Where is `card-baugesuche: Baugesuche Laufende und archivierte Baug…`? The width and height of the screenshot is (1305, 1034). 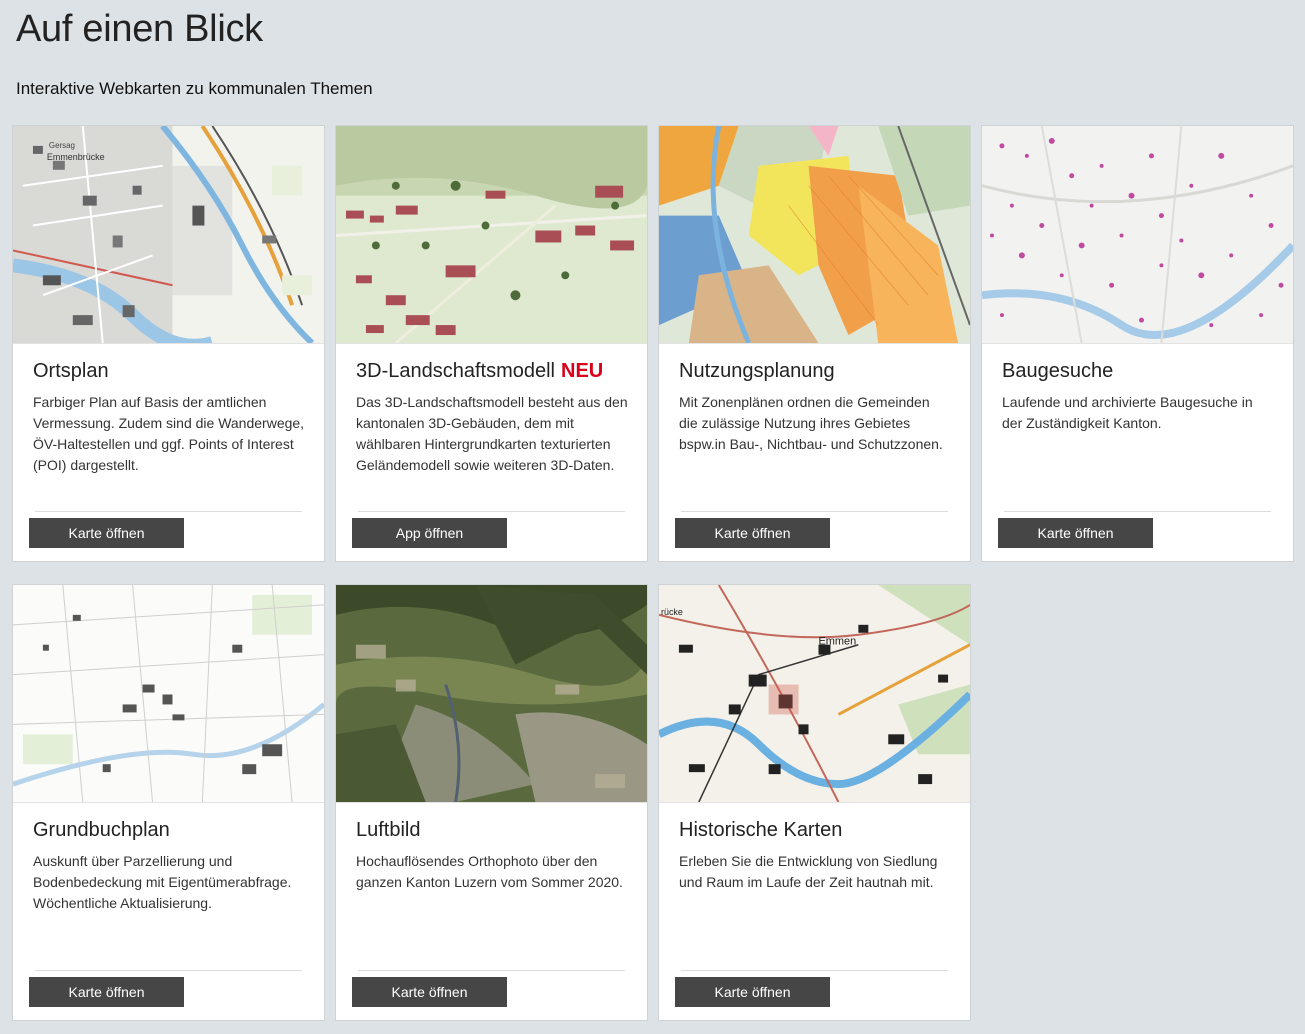 card-baugesuche: Baugesuche Laufende und archivierte Baug… is located at coordinates (1137, 343).